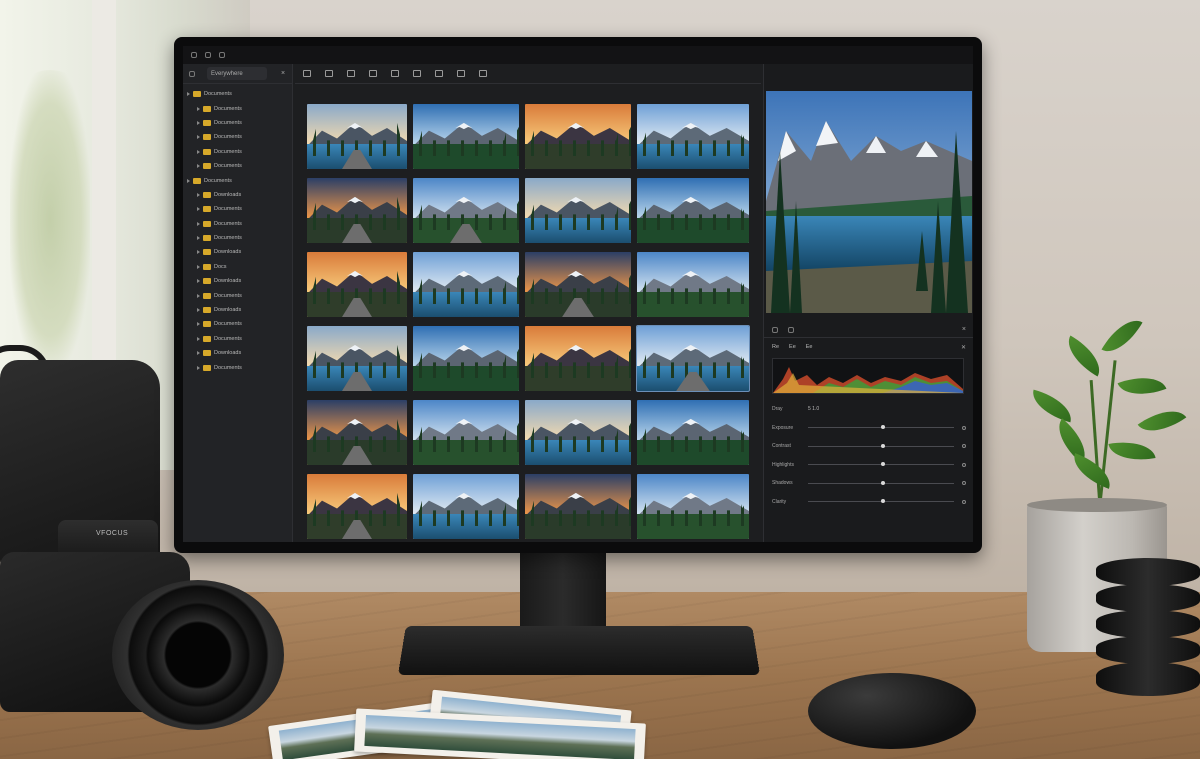  What do you see at coordinates (329, 73) in the screenshot?
I see `folder-icon` at bounding box center [329, 73].